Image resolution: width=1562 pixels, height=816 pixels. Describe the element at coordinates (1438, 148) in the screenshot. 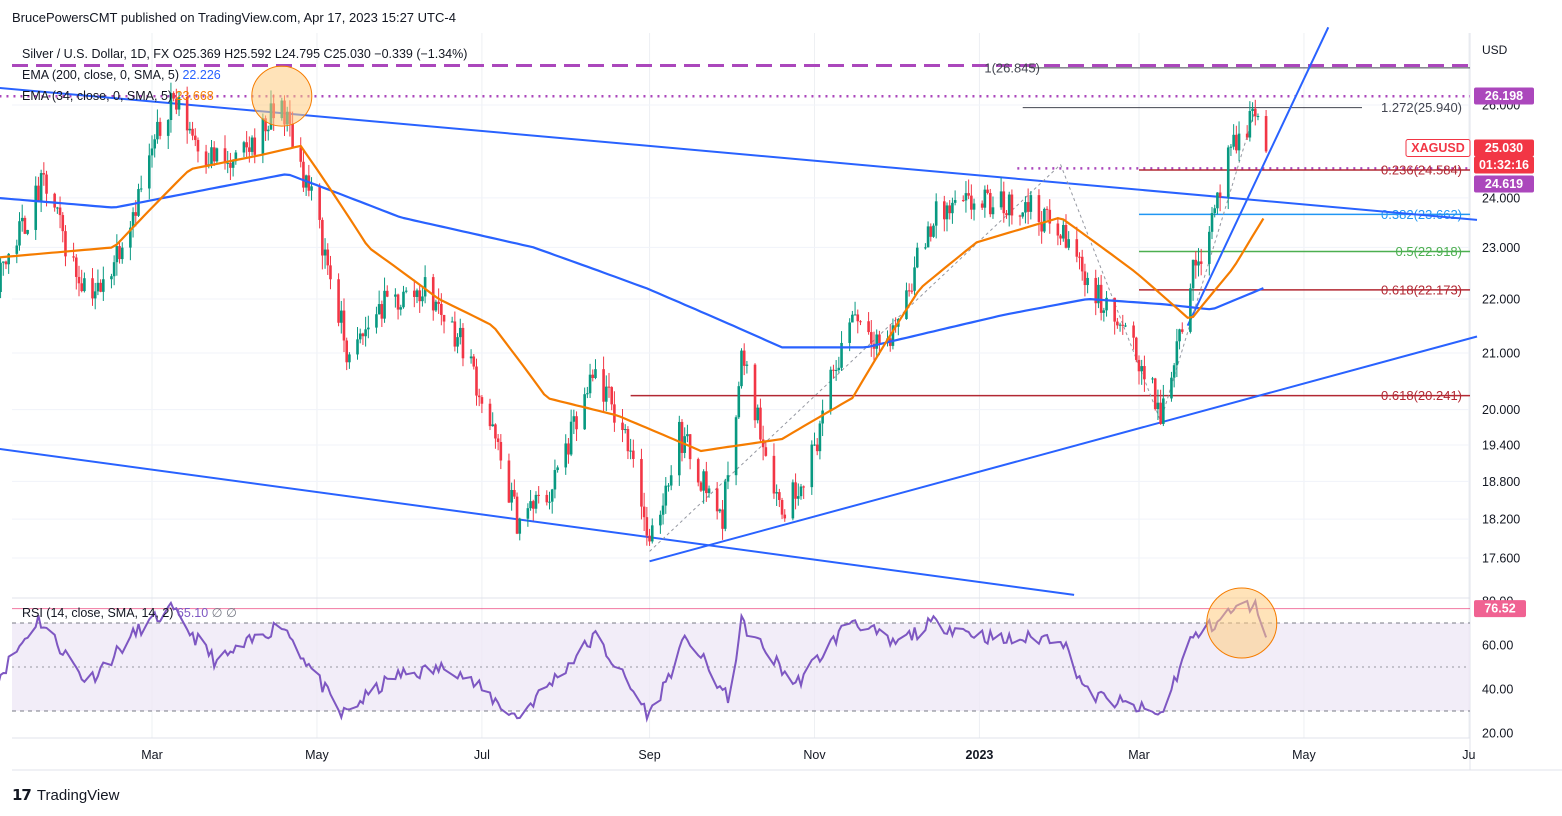

I see `price-badge-1: XAGUSD` at that location.